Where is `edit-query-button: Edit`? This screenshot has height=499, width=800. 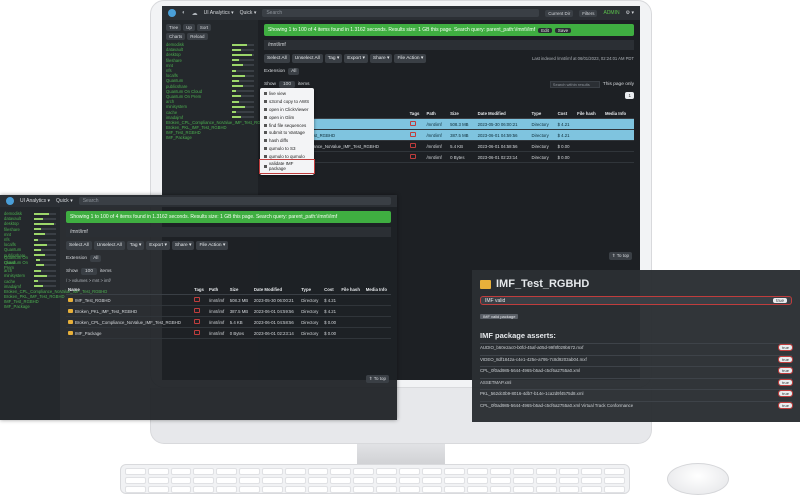 edit-query-button: Edit is located at coordinates (545, 30).